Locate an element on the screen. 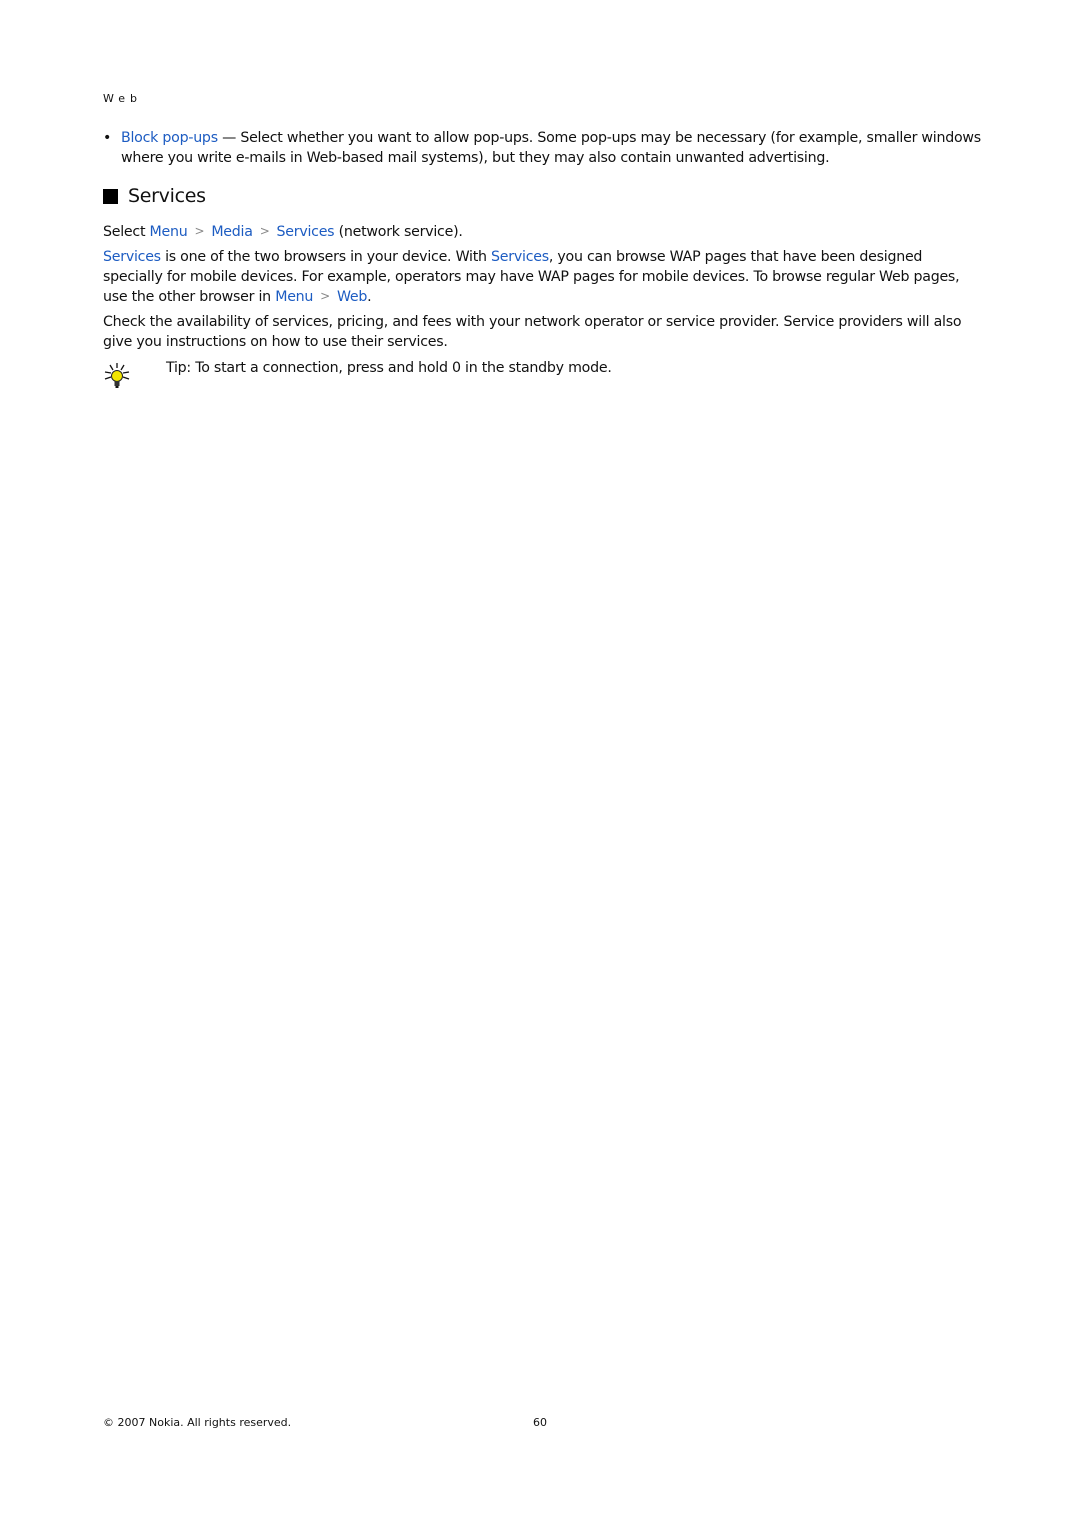 This screenshot has height=1527, width=1080. square-bullet-icon is located at coordinates (110, 196).